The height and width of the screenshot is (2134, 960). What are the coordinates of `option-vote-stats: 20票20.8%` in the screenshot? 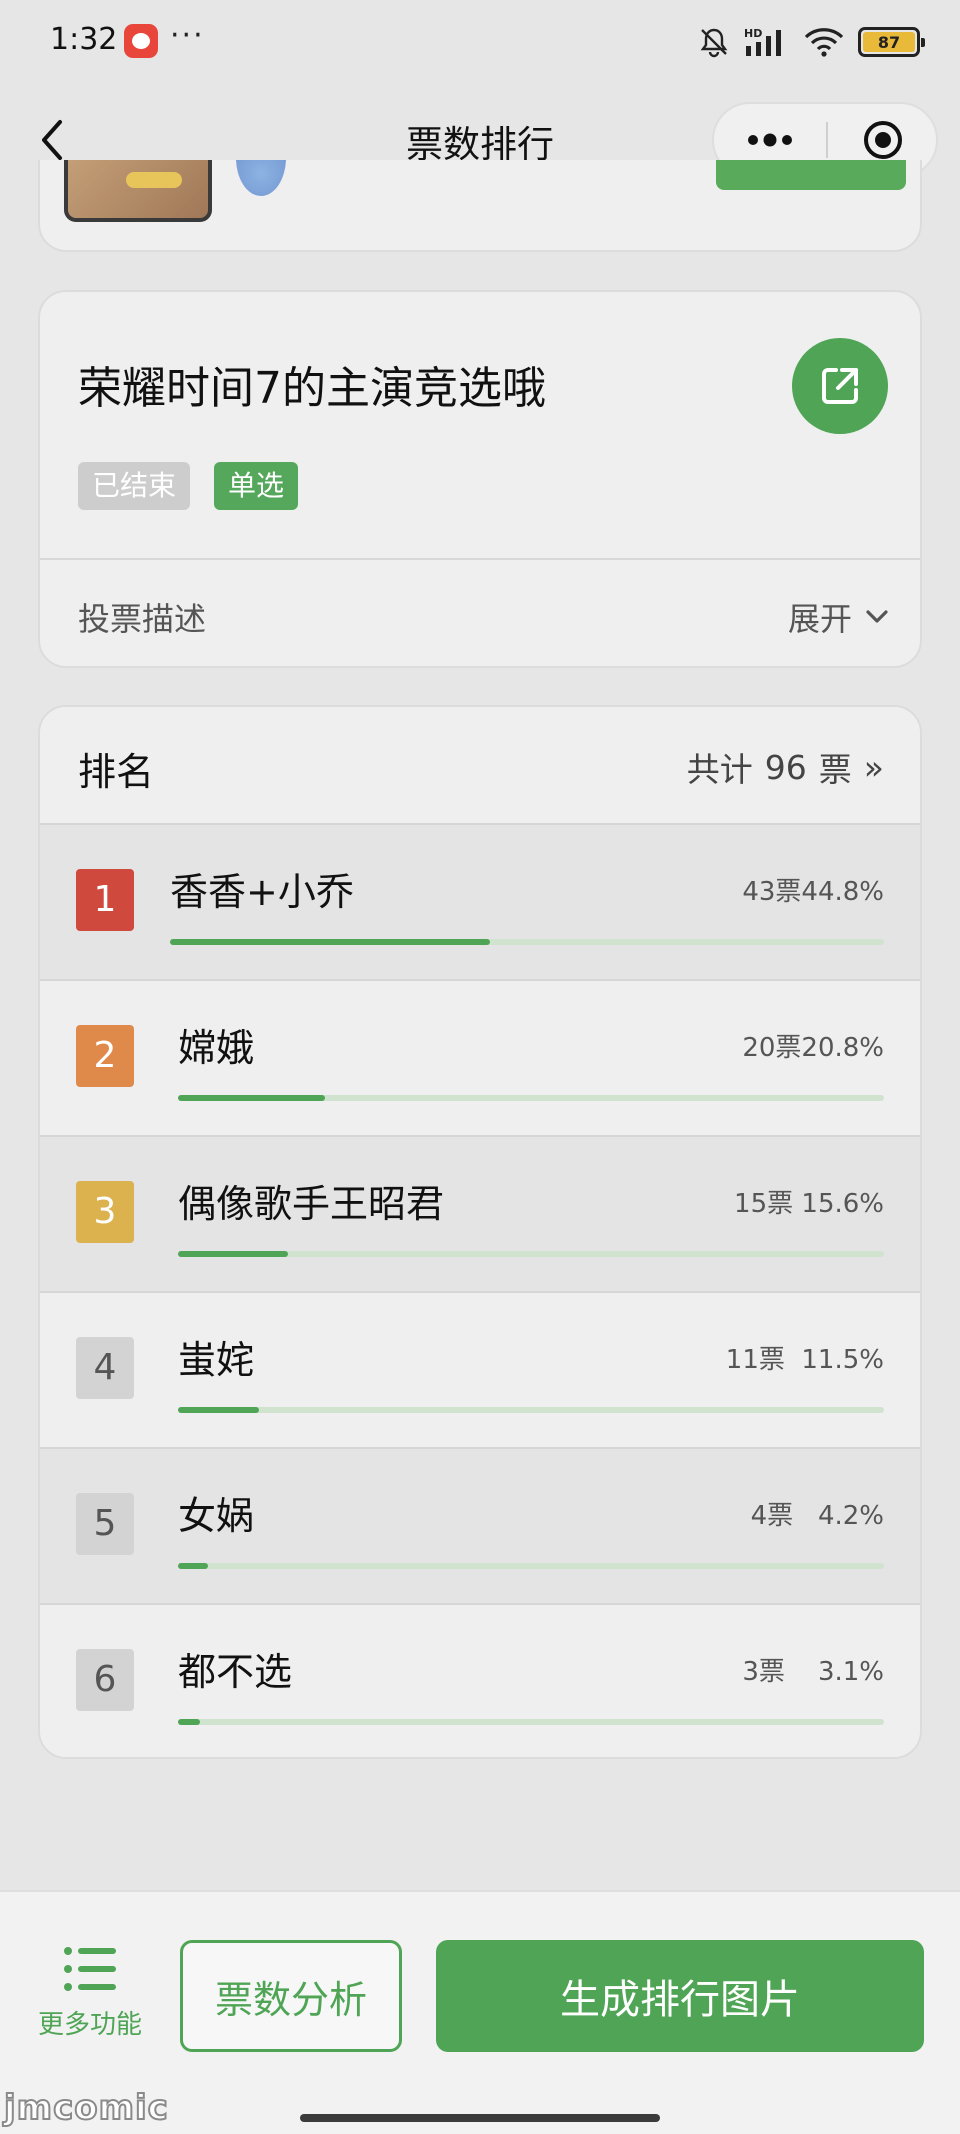 It's located at (813, 1048).